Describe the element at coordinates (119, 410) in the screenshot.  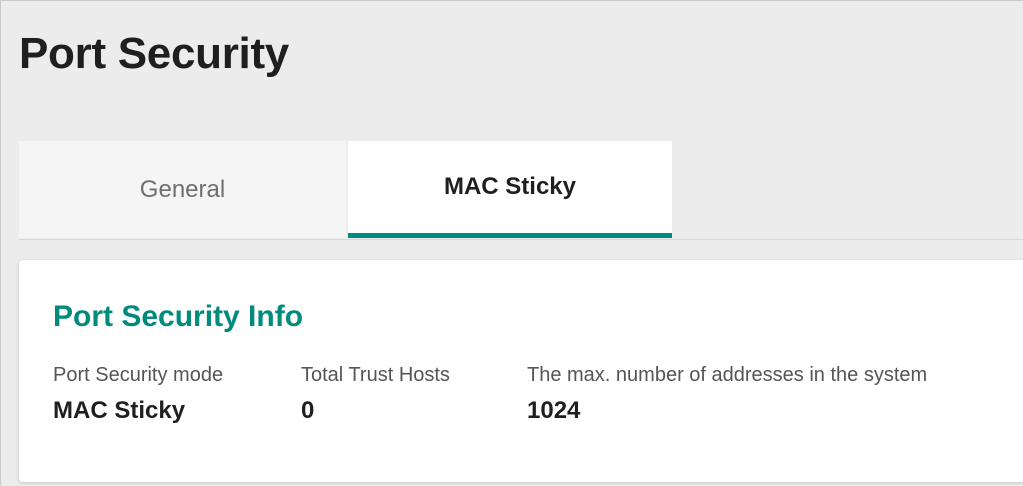
I see `info-value: MAC Sticky` at that location.